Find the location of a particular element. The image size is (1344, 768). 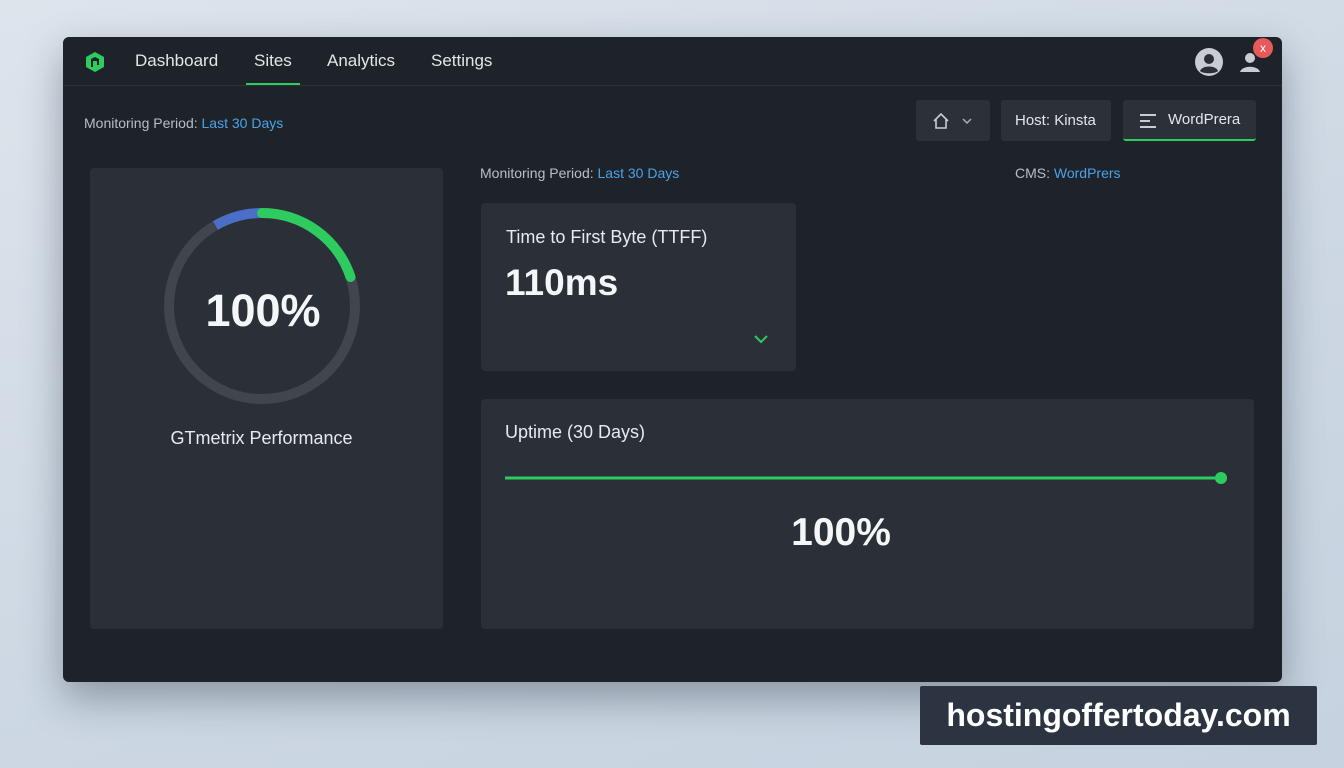

uptime-progress-handle is located at coordinates (1221, 478).